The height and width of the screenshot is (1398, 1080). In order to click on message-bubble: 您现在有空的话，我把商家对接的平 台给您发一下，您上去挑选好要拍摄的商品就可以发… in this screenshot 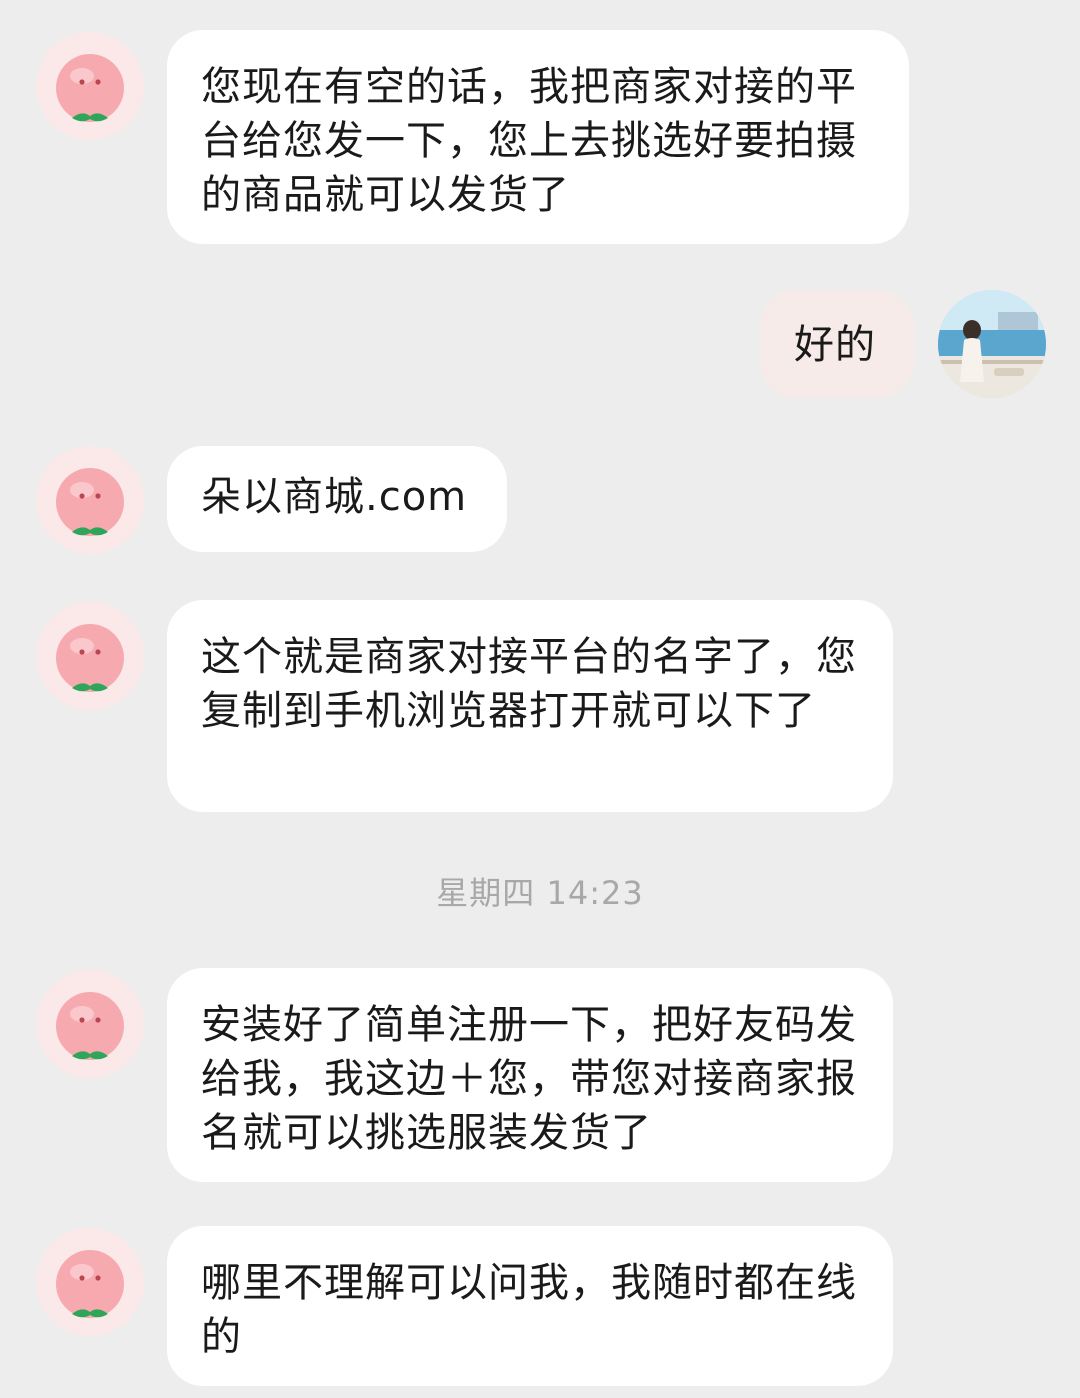, I will do `click(538, 137)`.